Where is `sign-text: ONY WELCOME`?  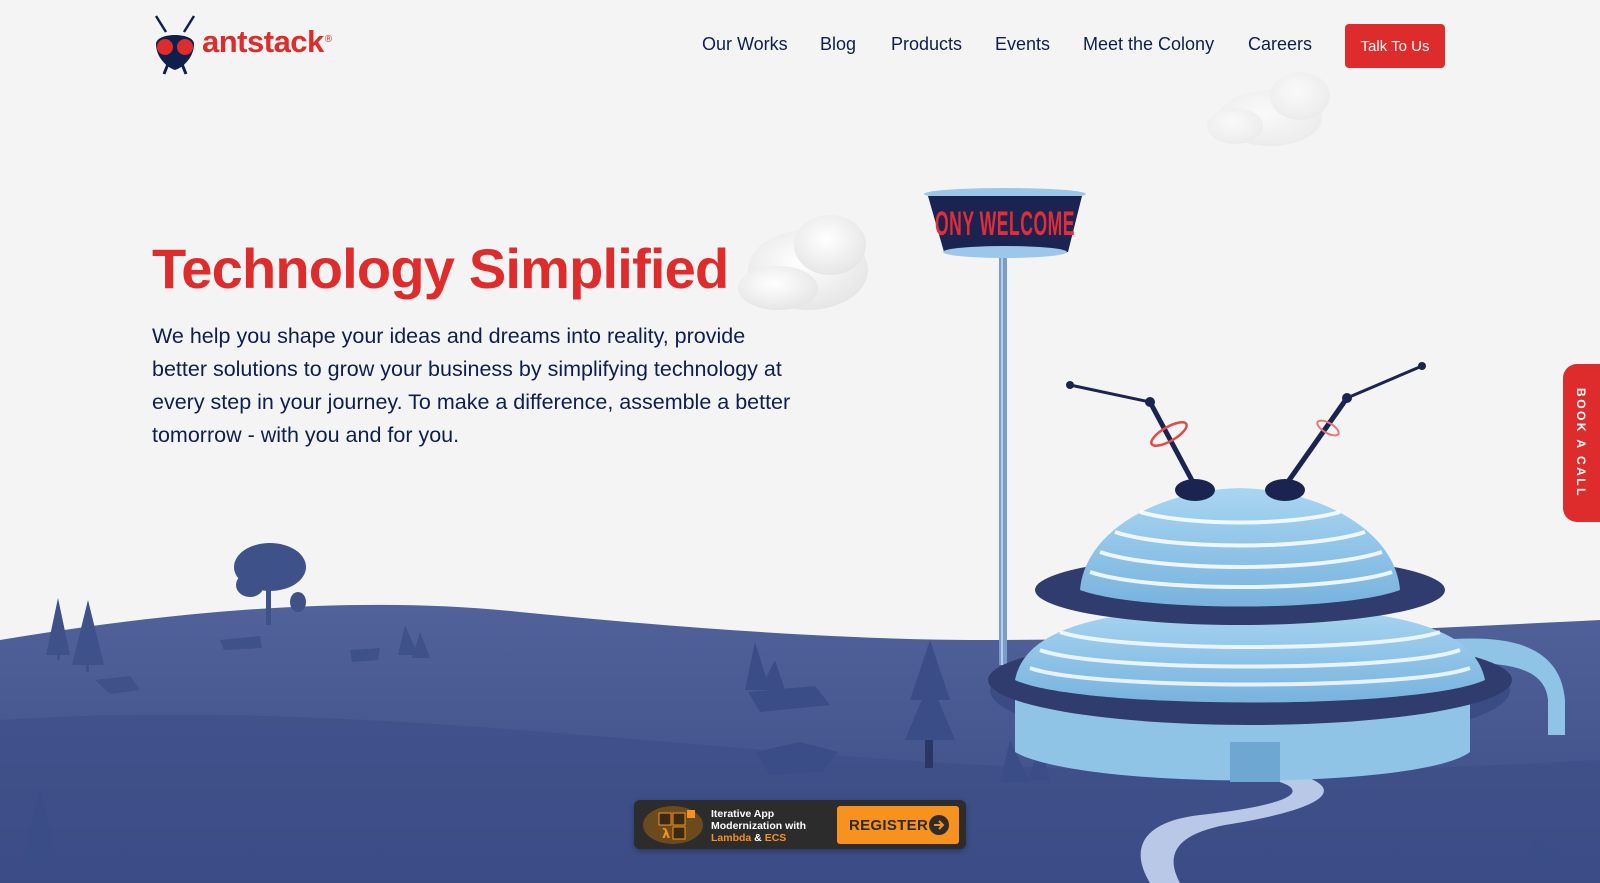
sign-text: ONY WELCOME is located at coordinates (1005, 224).